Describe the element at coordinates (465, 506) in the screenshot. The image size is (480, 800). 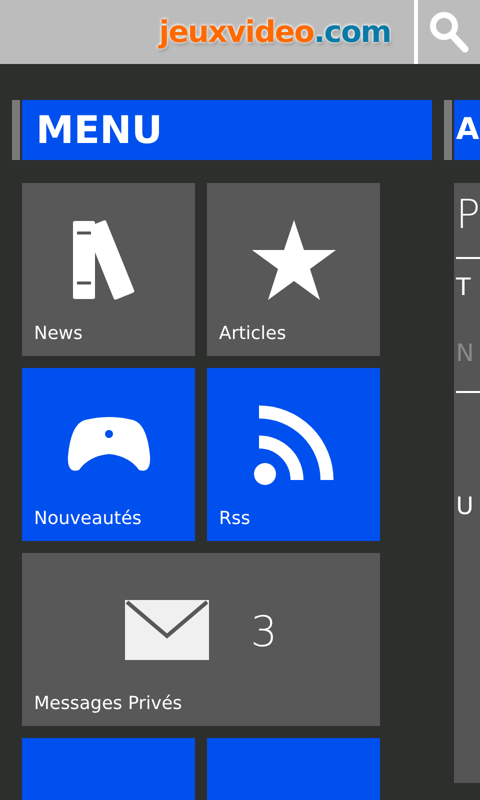
I see `card-text: U` at that location.